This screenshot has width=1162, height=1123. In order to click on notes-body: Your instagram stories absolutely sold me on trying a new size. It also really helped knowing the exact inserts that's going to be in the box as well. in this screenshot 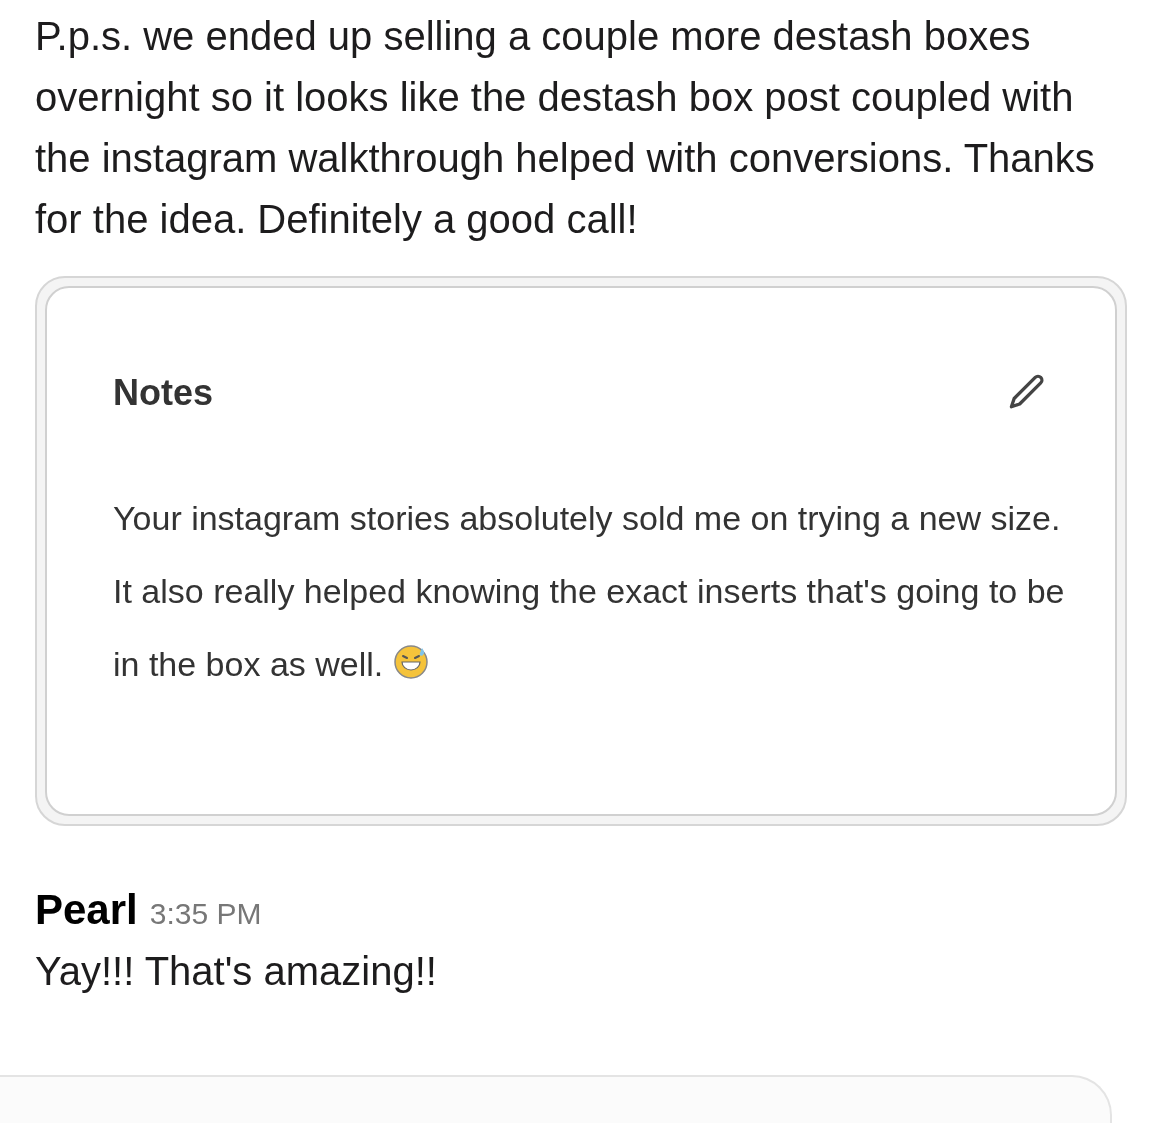, I will do `click(589, 591)`.